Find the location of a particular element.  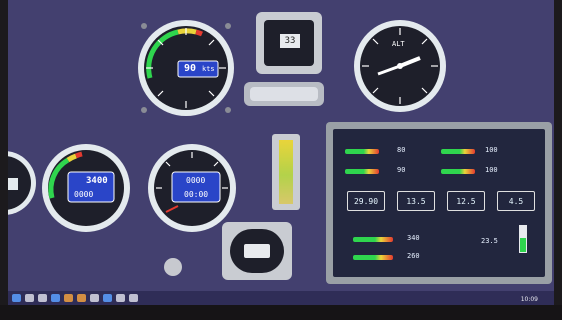

airspeed-readout: 90 is located at coordinates (190, 68).